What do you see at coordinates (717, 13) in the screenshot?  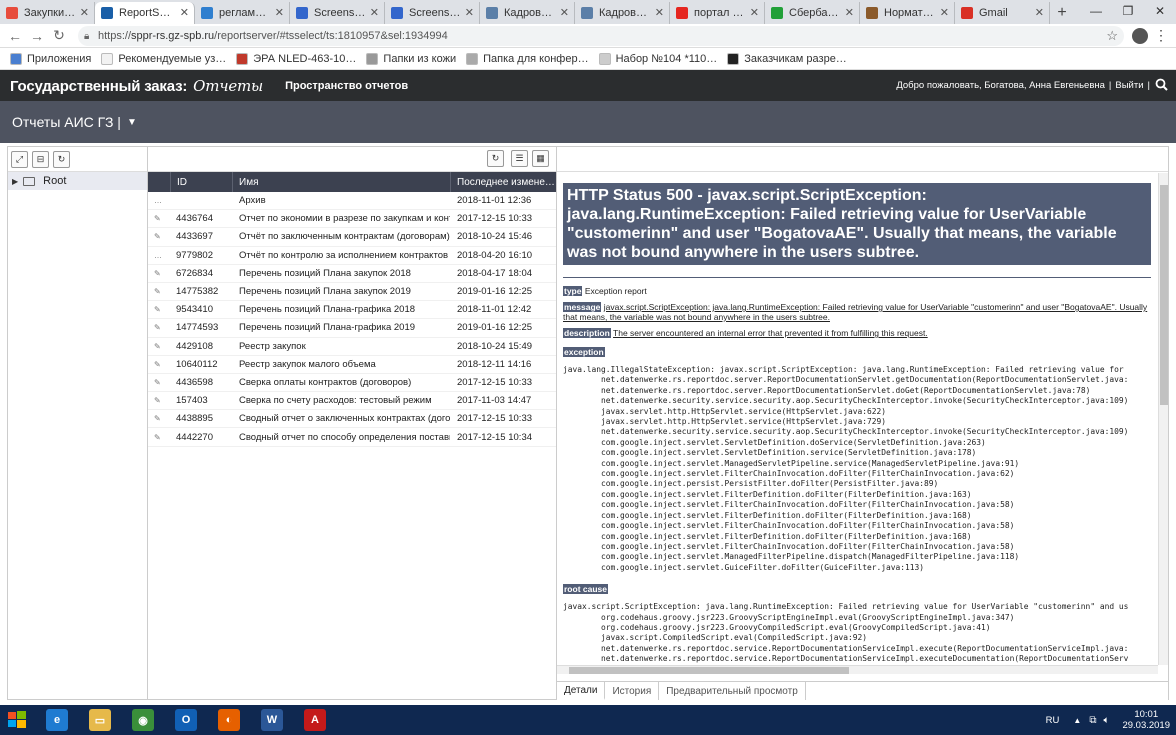 I see `browser-tab: портал прое… ✕` at bounding box center [717, 13].